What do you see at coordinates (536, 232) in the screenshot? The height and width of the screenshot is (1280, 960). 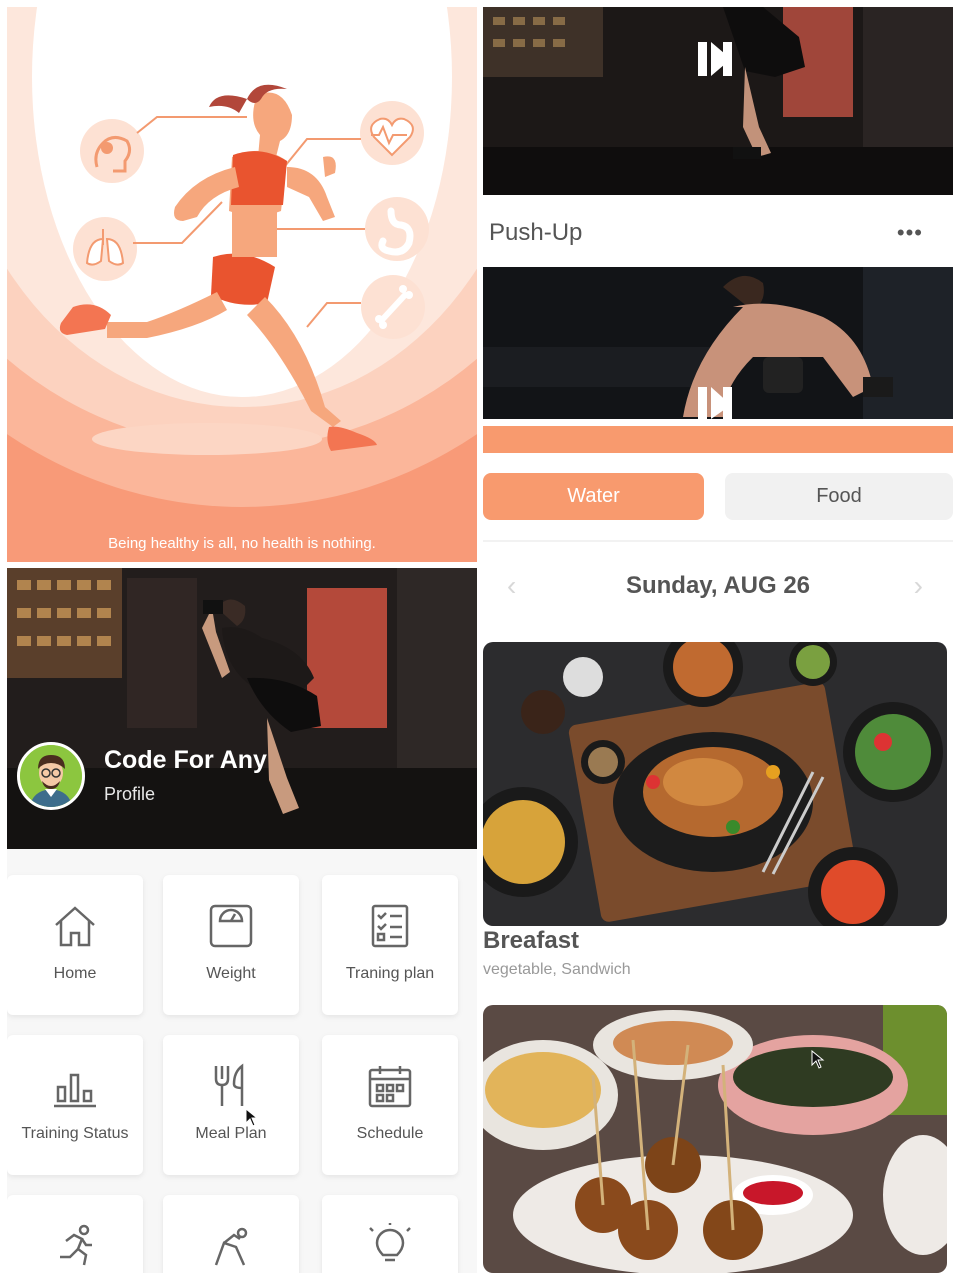 I see `exercise-title: Push-Up` at bounding box center [536, 232].